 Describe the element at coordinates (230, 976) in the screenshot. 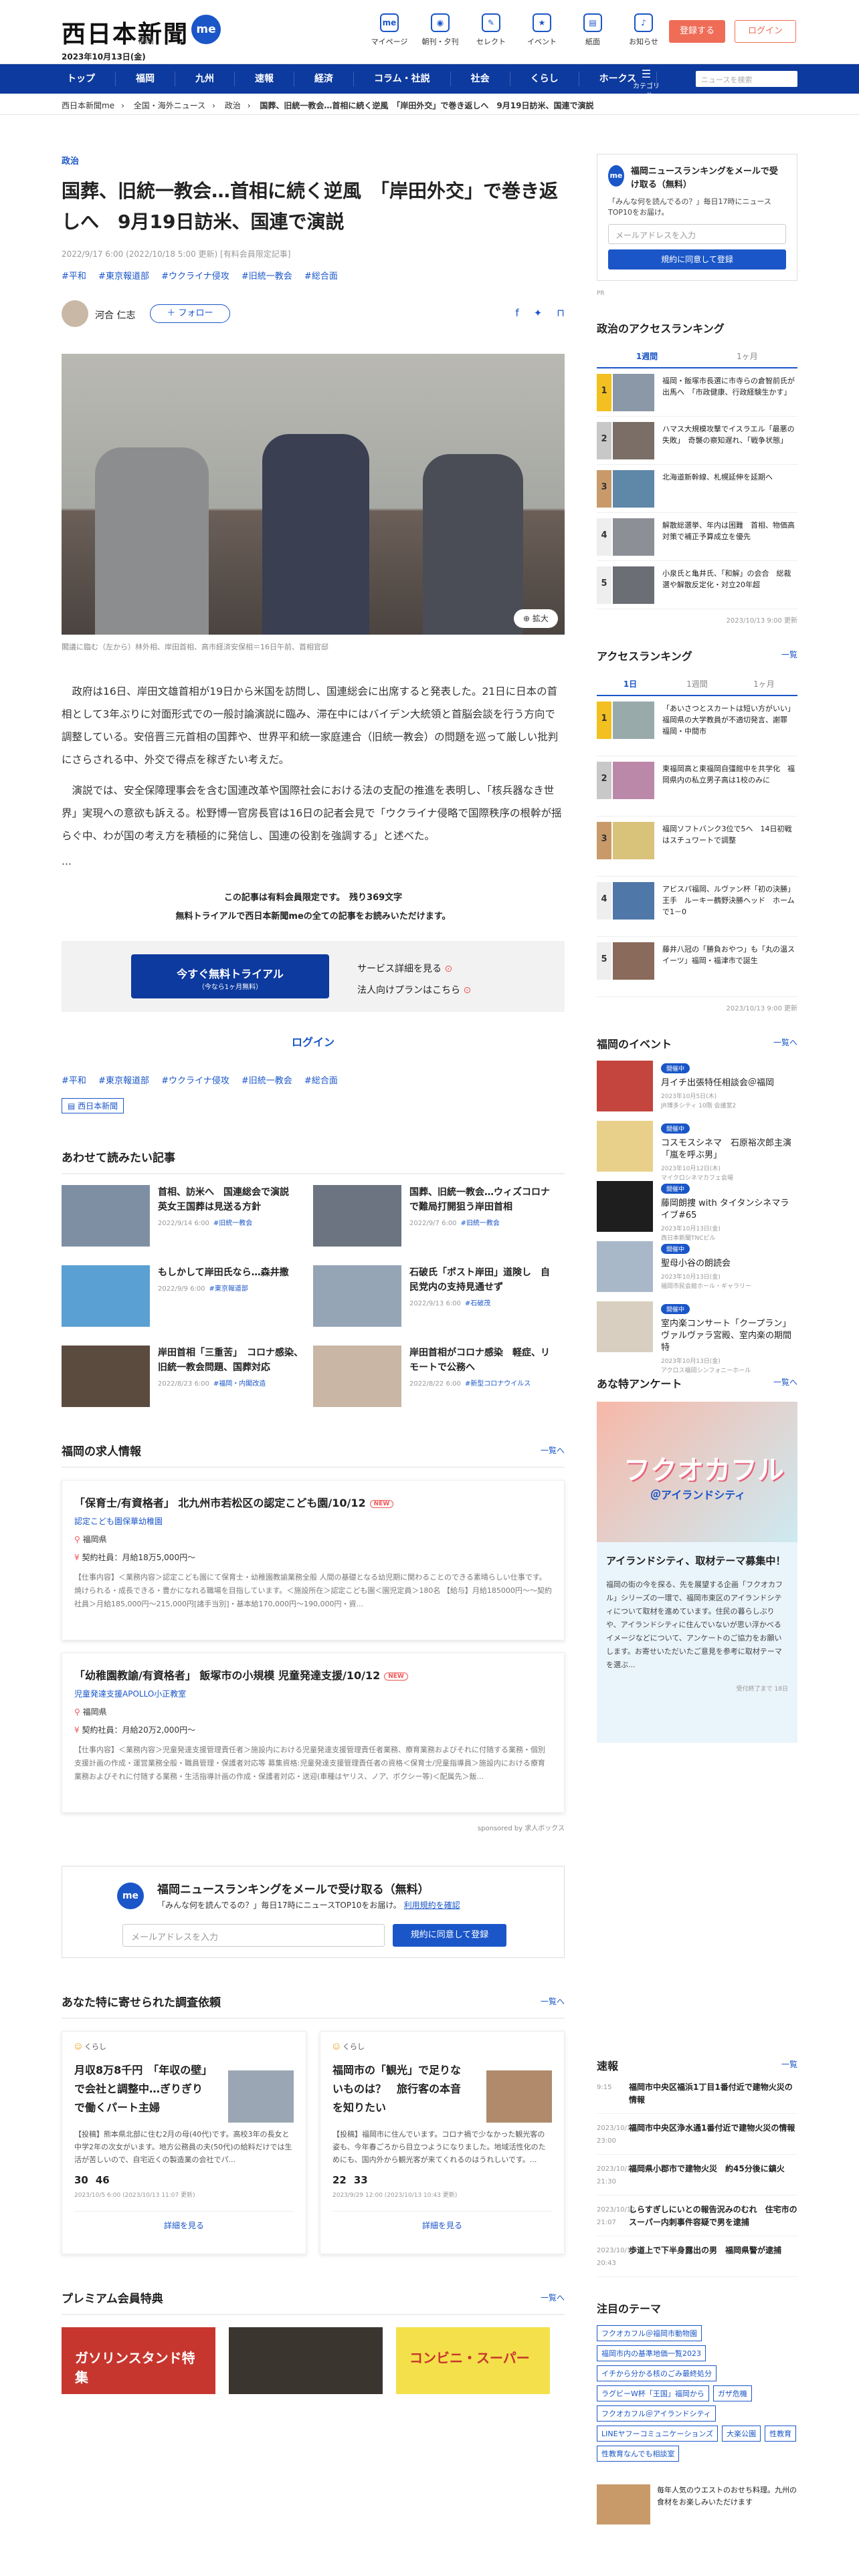

I see `free-trial-button: 今すぐ無料トライアル （今なら1ヶ月無料）` at that location.